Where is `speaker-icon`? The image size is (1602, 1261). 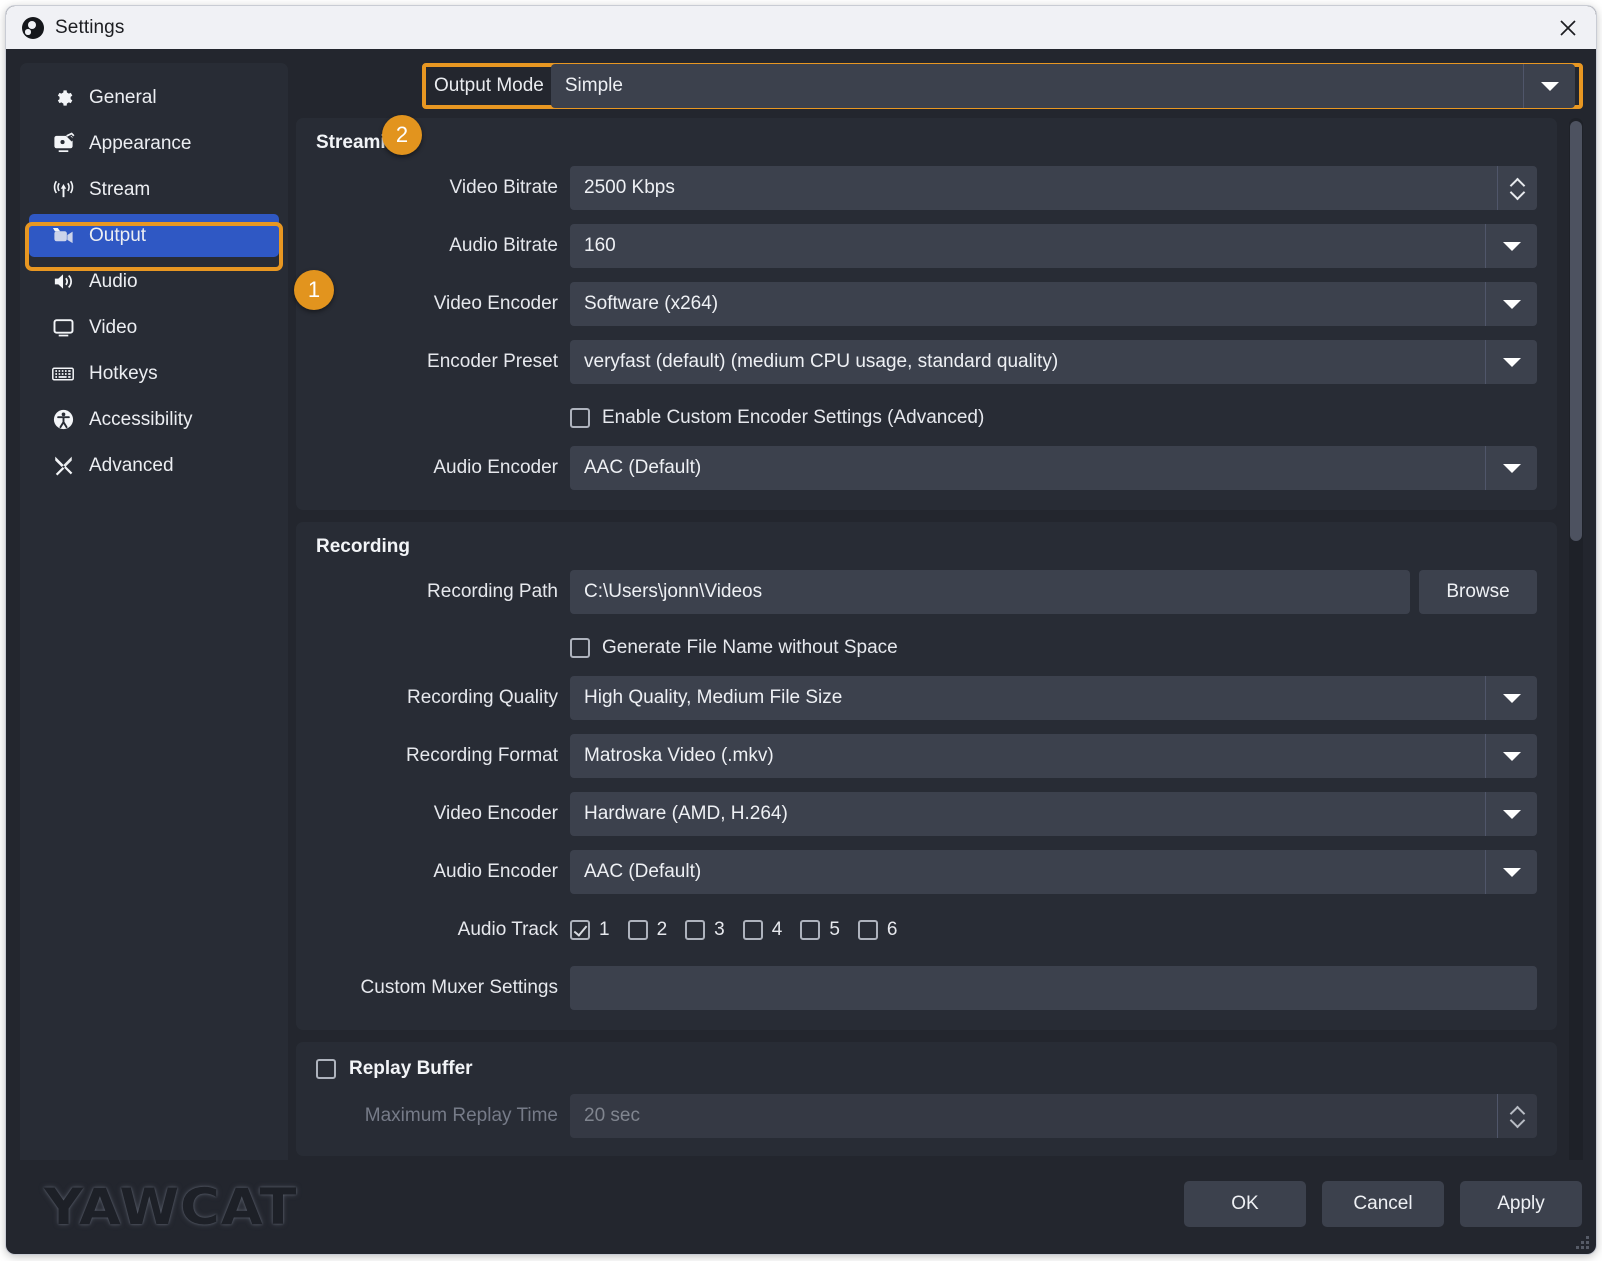 speaker-icon is located at coordinates (63, 282).